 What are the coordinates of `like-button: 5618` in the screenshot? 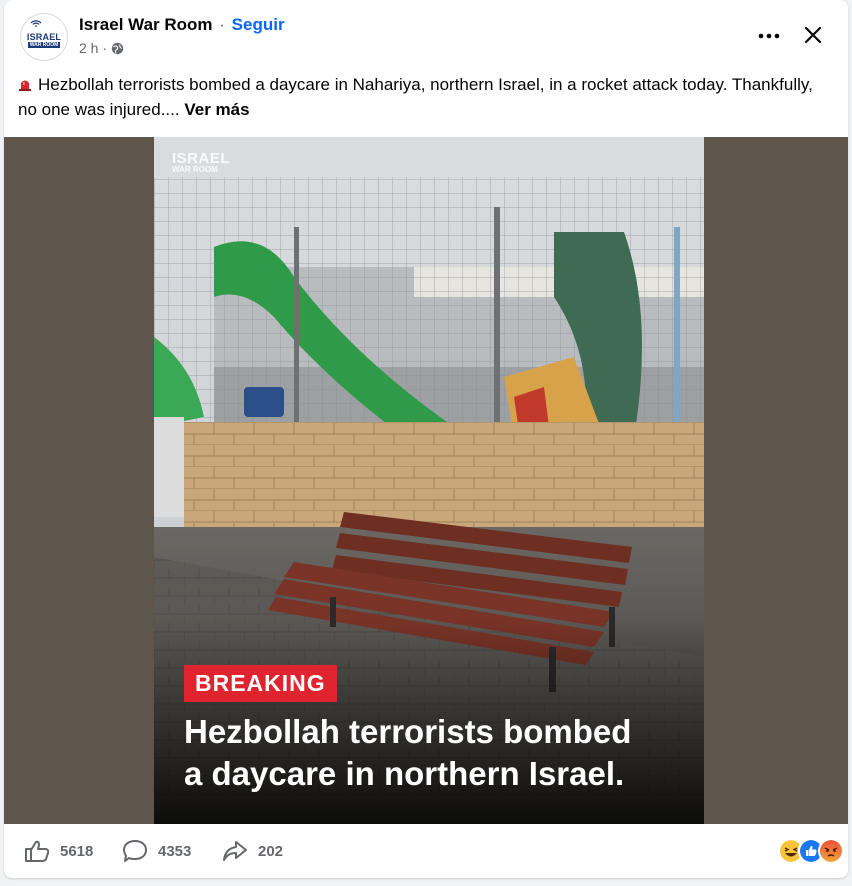 It's located at (58, 851).